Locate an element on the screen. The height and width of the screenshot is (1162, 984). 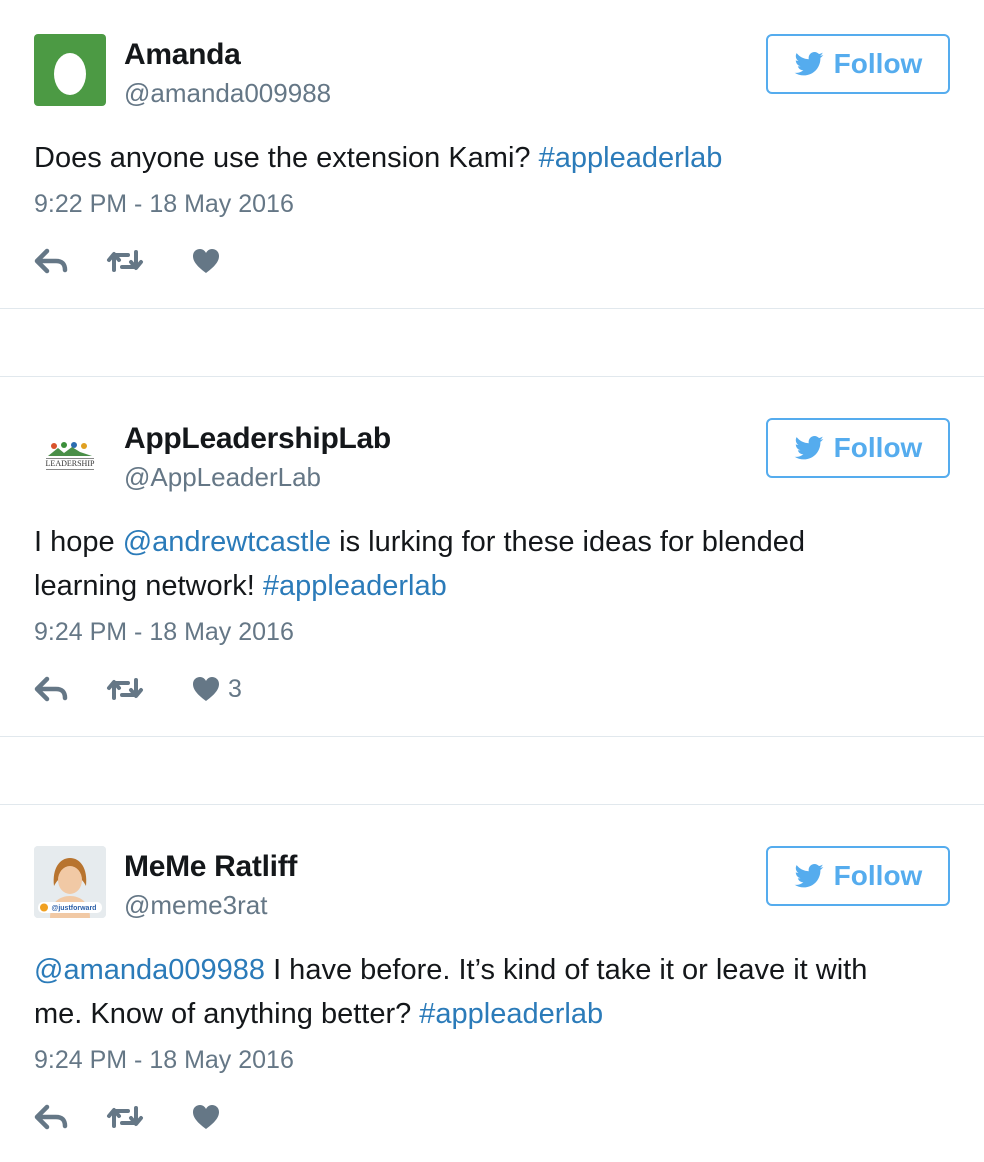
like-button: 3 is located at coordinates (217, 689).